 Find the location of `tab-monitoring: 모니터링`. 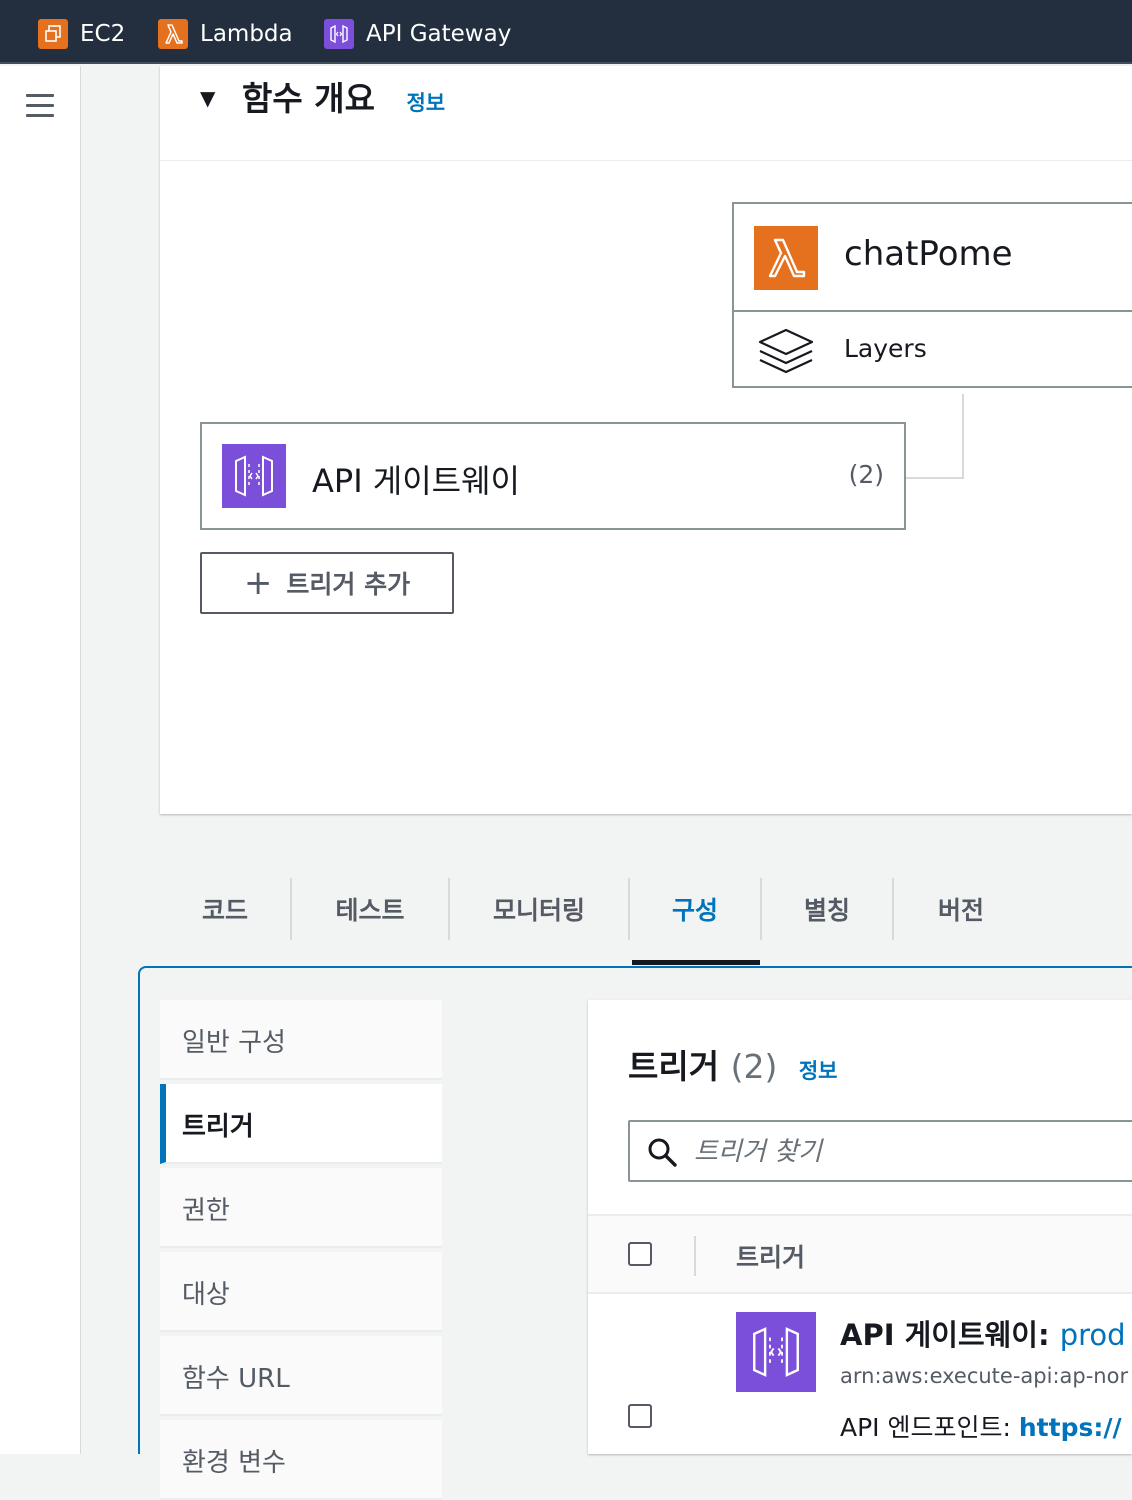

tab-monitoring: 모니터링 is located at coordinates (539, 909).